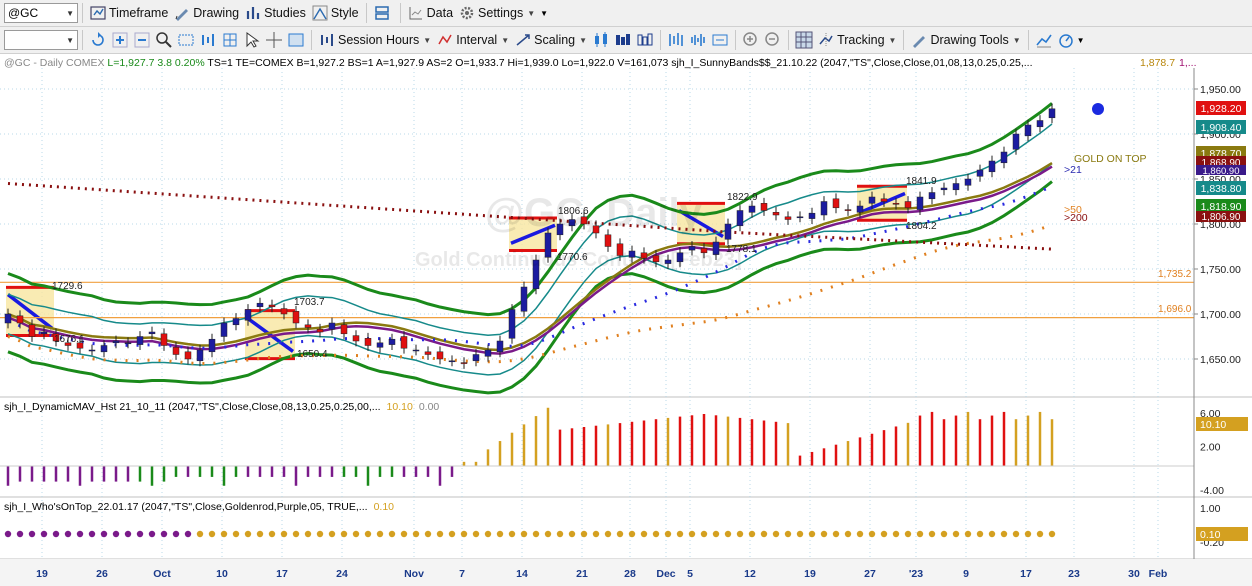  I want to click on zoom-in-icon, so click(120, 40).